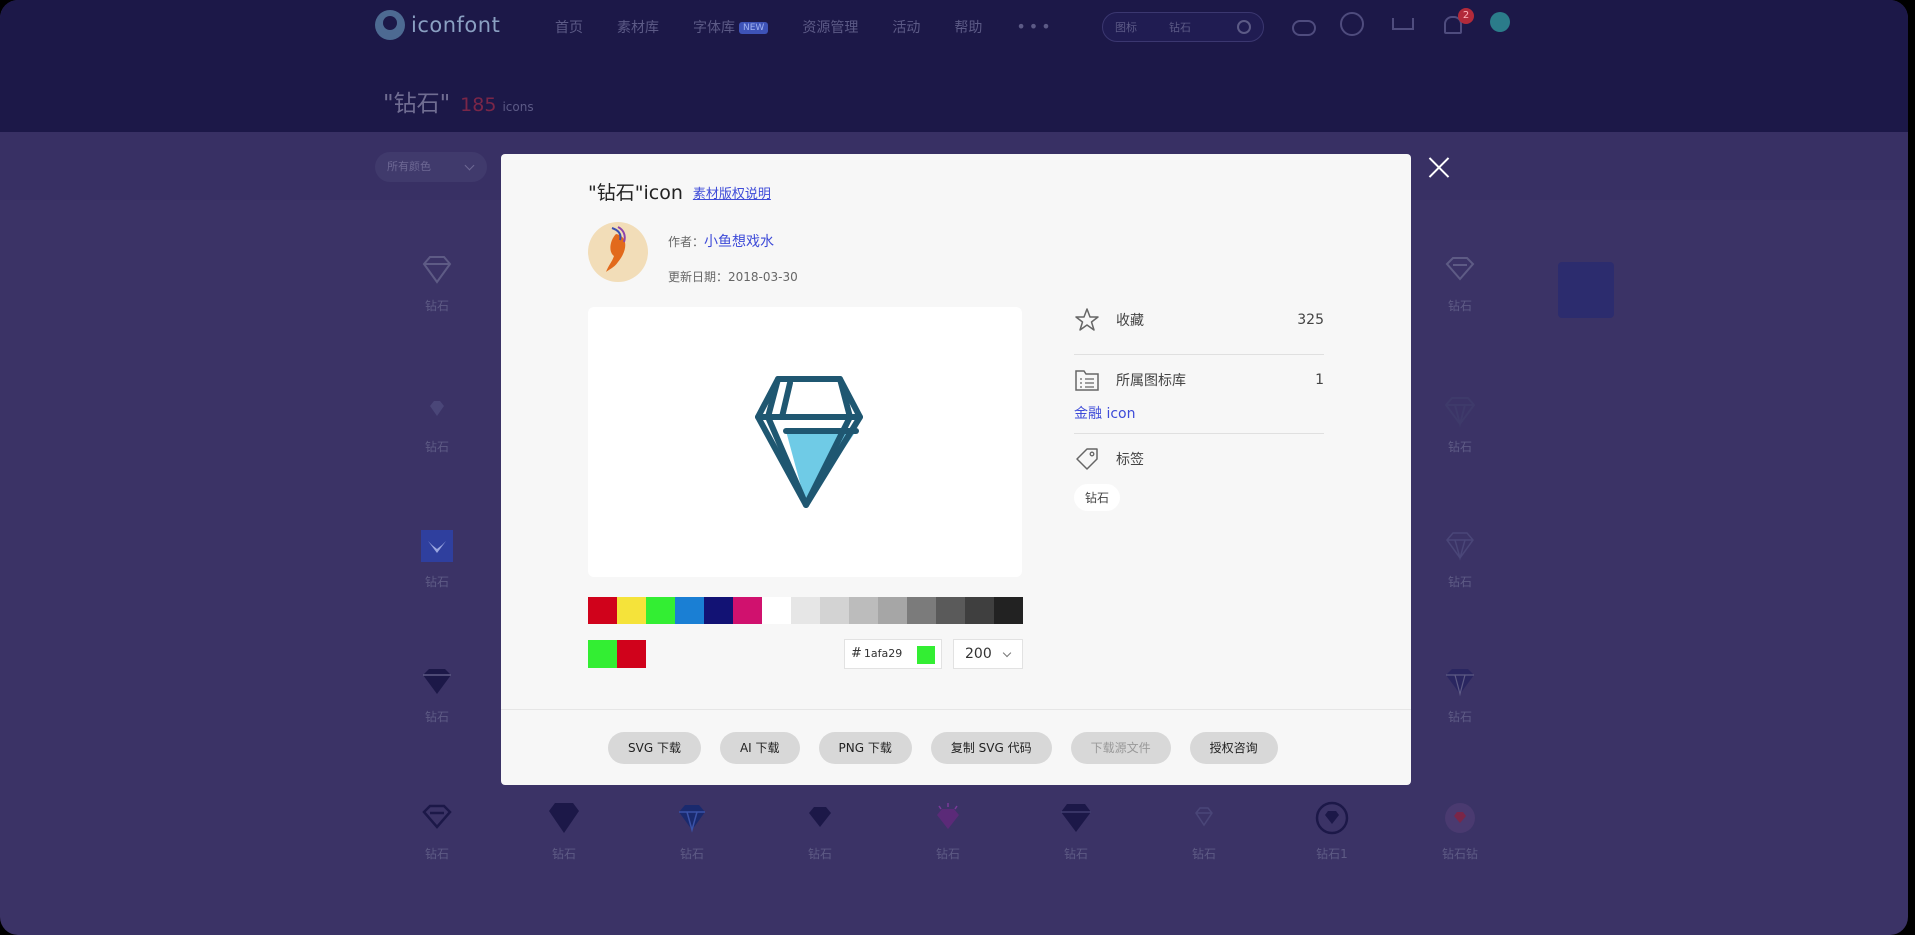  Describe the element at coordinates (883, 653) in the screenshot. I see `hex-value: 1afa29` at that location.